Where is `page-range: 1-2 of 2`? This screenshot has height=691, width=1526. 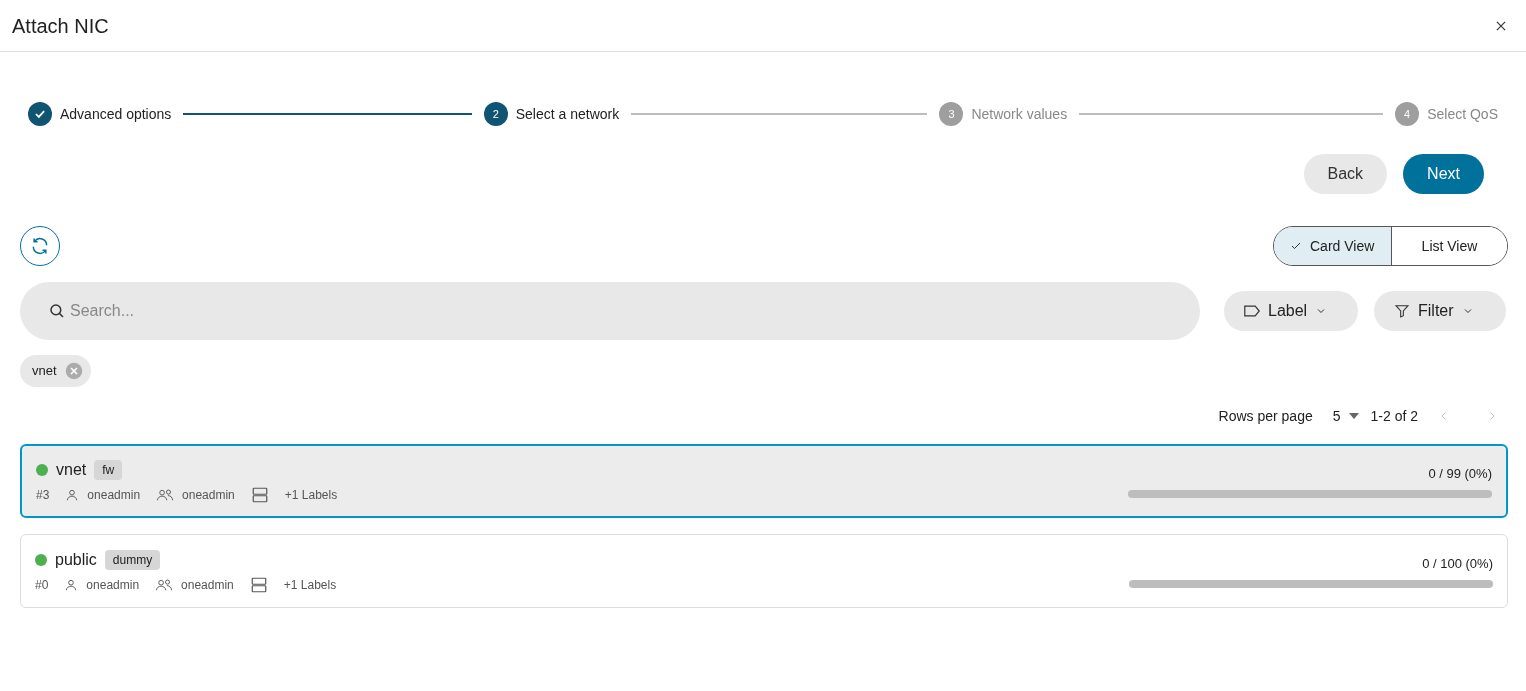 page-range: 1-2 of 2 is located at coordinates (1394, 416).